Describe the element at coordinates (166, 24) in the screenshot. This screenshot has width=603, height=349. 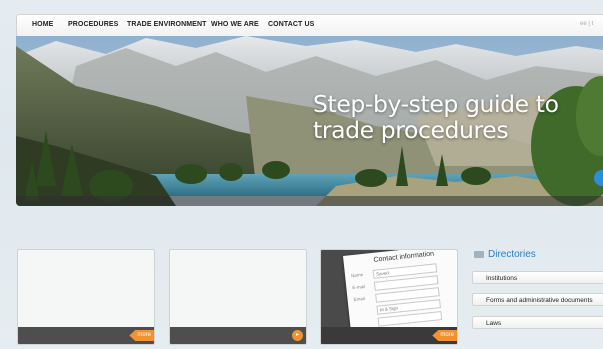
I see `nav-trade-environment: TRADE ENVIRONMENT` at that location.